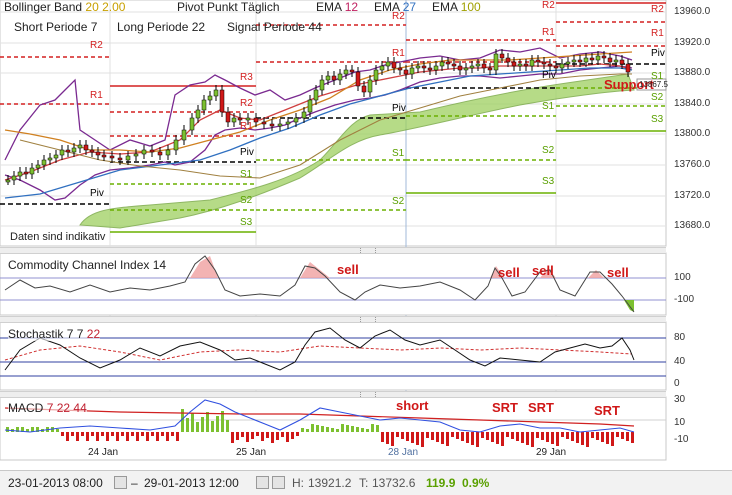  Describe the element at coordinates (298, 483) in the screenshot. I see `high-label: H:` at that location.